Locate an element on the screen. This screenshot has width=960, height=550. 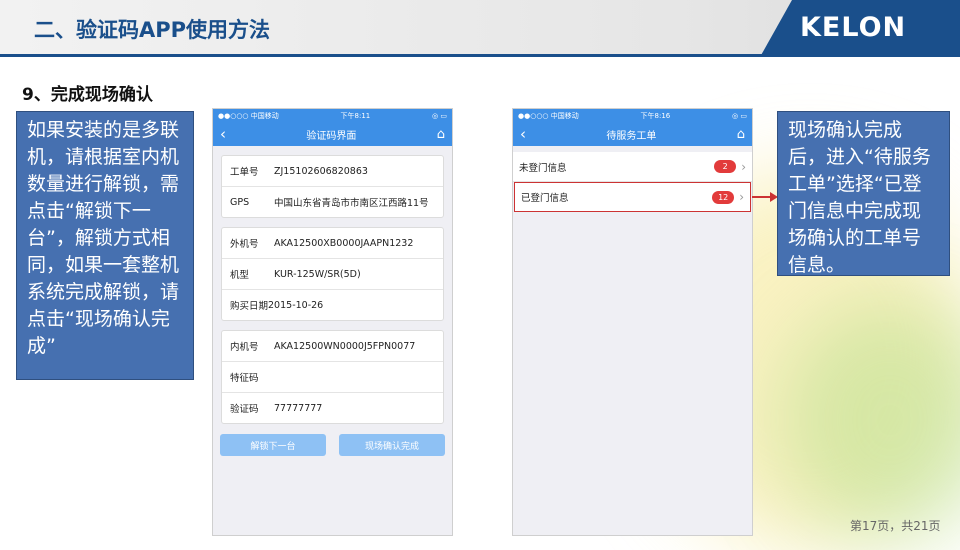
count-badge: 12 is located at coordinates (723, 197).